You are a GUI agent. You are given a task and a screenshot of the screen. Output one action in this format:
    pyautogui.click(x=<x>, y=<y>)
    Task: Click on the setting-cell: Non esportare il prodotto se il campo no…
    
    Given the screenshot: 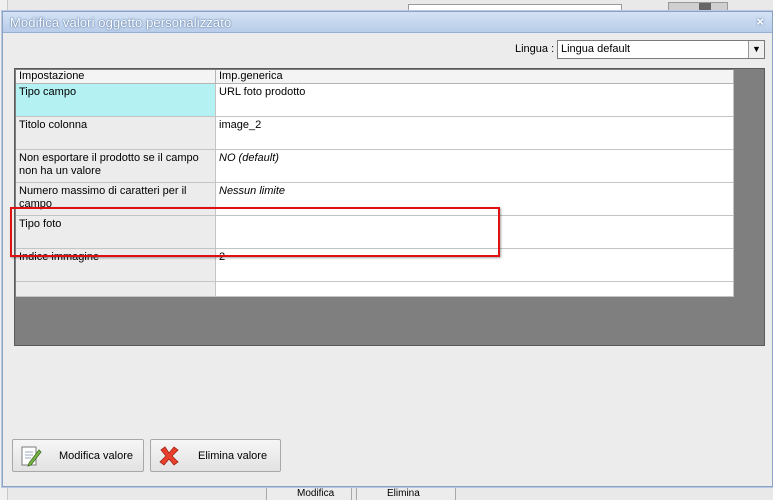 What is the action you would take?
    pyautogui.click(x=116, y=166)
    